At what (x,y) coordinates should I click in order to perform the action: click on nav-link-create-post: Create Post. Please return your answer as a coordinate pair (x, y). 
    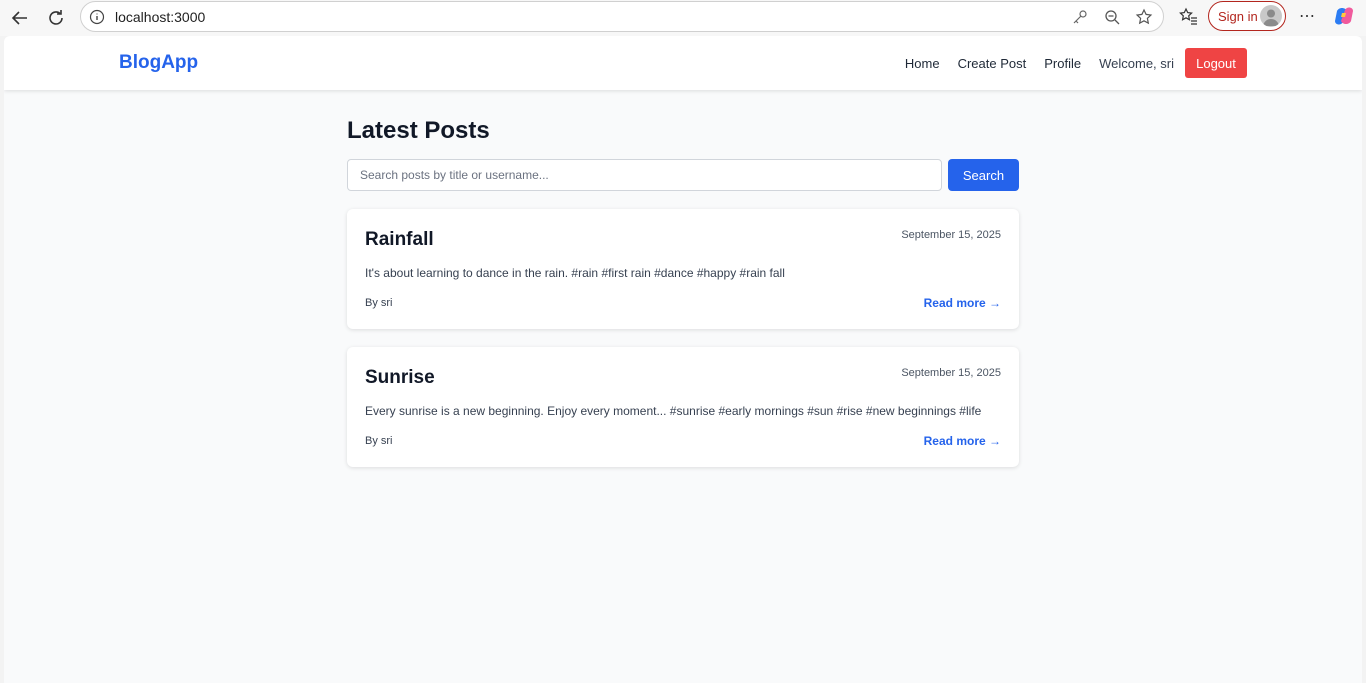
    Looking at the image, I should click on (992, 63).